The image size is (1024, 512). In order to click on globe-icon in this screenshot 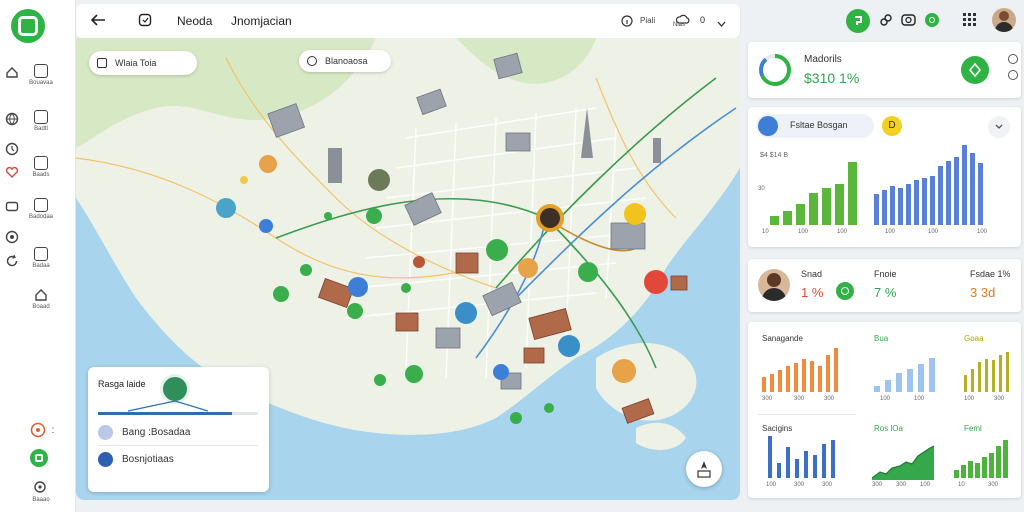, I will do `click(12, 119)`.